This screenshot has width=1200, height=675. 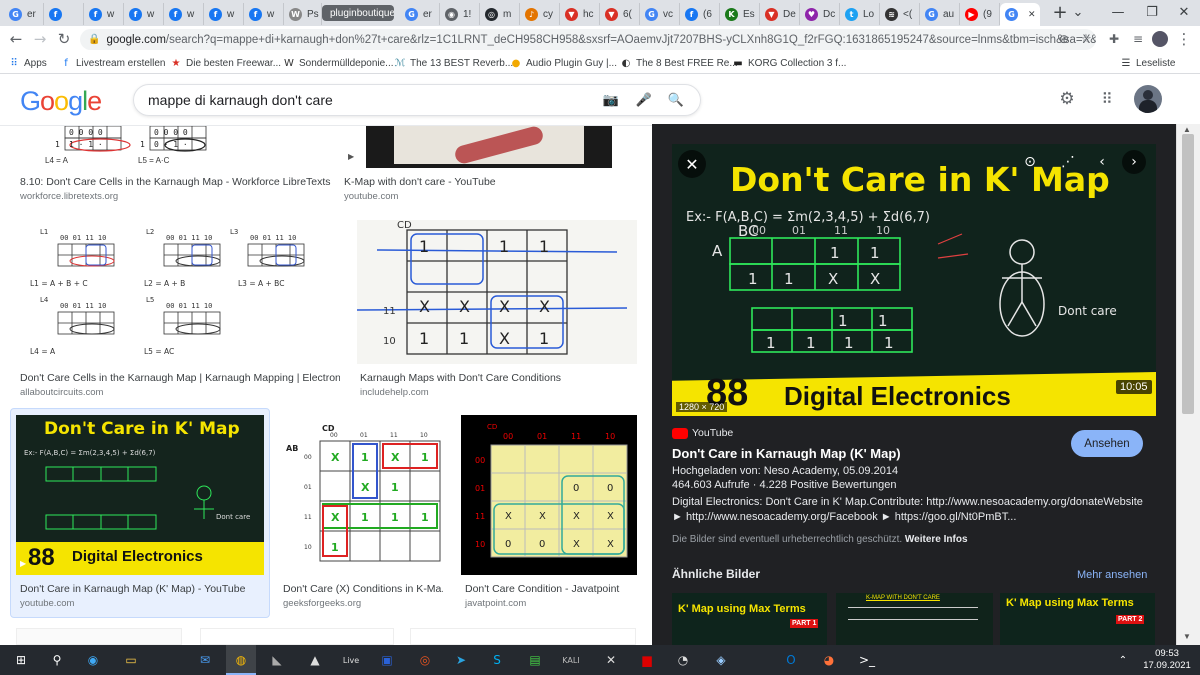 I want to click on browser-tab: W Ps, so click(x=303, y=14).